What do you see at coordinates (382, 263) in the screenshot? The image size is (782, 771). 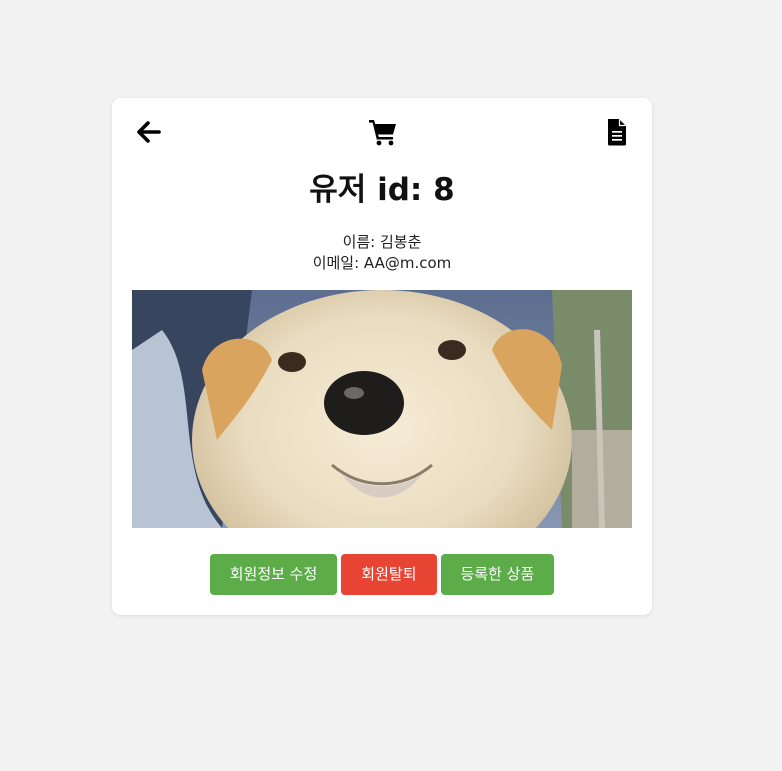 I see `user-email: 이메일: AA@m.com` at bounding box center [382, 263].